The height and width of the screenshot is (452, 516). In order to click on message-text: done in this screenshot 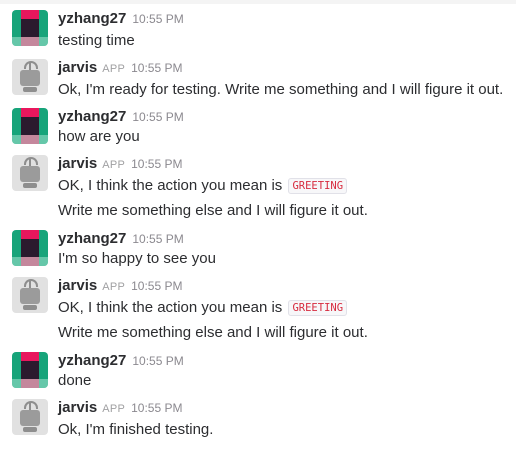, I will do `click(75, 380)`.